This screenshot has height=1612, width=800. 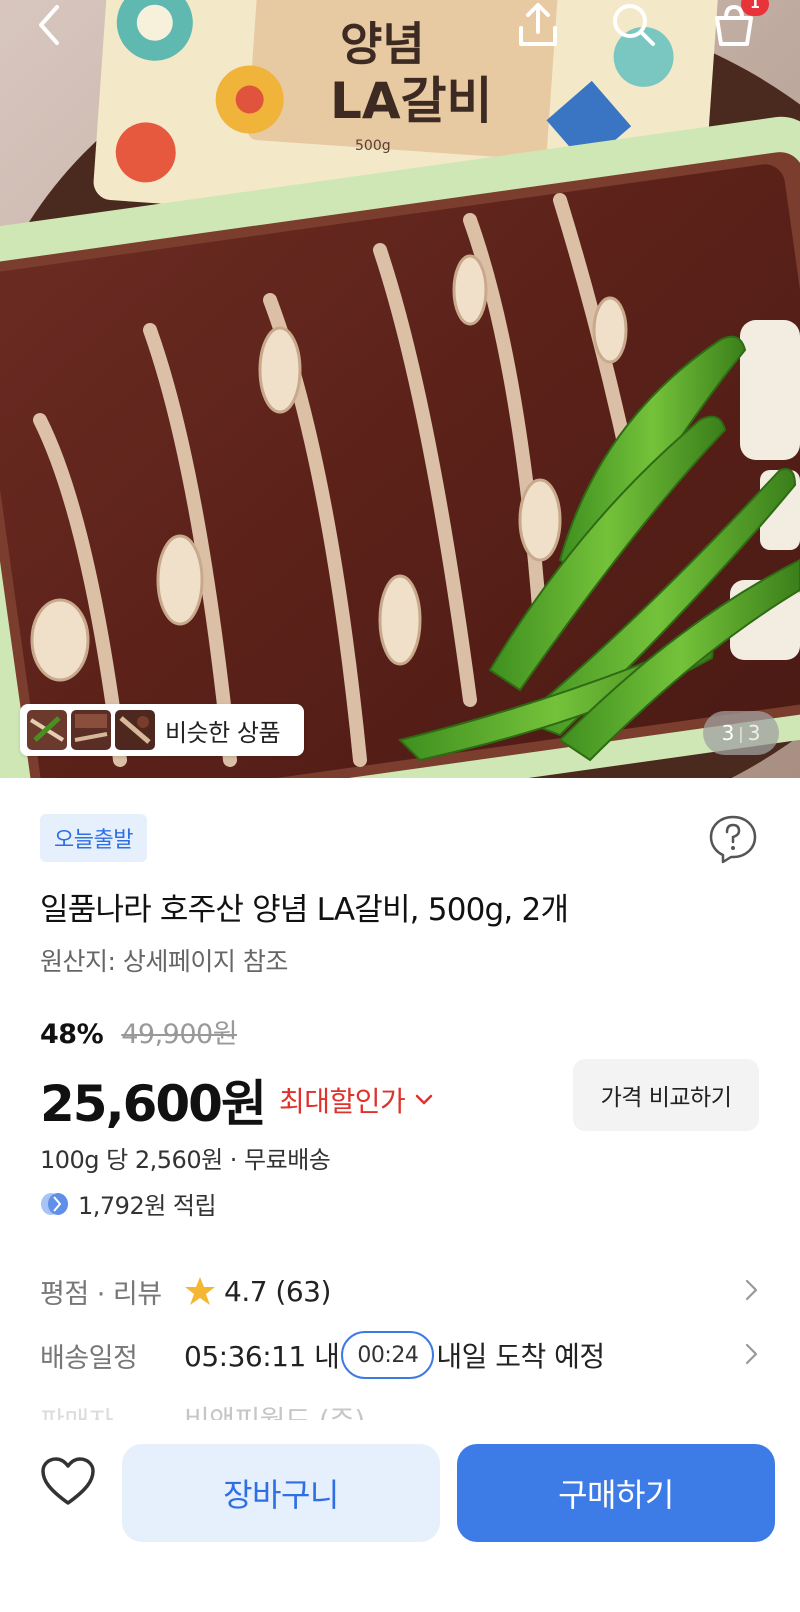 I want to click on max-discount-dropdown: 최대할인가, so click(x=356, y=1100).